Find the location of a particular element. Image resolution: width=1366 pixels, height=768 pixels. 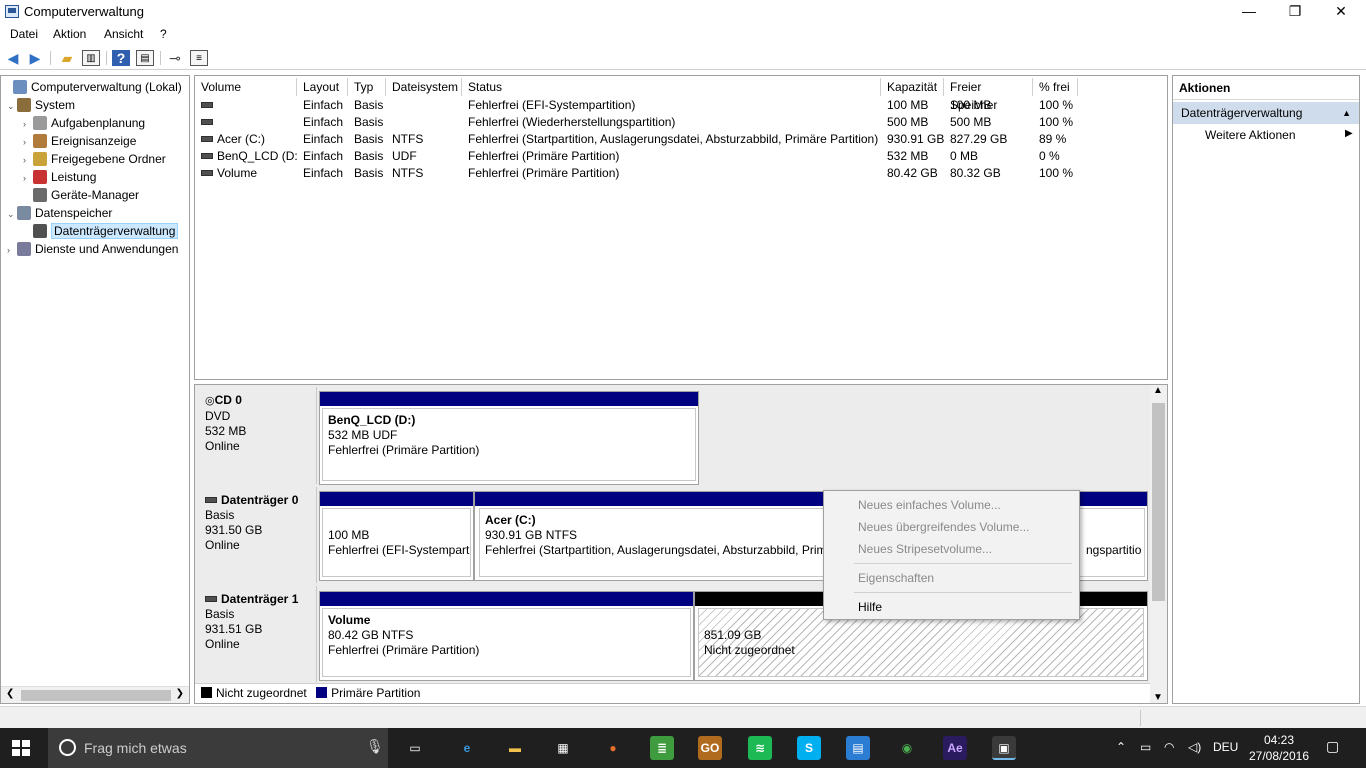

battery-icon: ▭ is located at coordinates (1145, 747).